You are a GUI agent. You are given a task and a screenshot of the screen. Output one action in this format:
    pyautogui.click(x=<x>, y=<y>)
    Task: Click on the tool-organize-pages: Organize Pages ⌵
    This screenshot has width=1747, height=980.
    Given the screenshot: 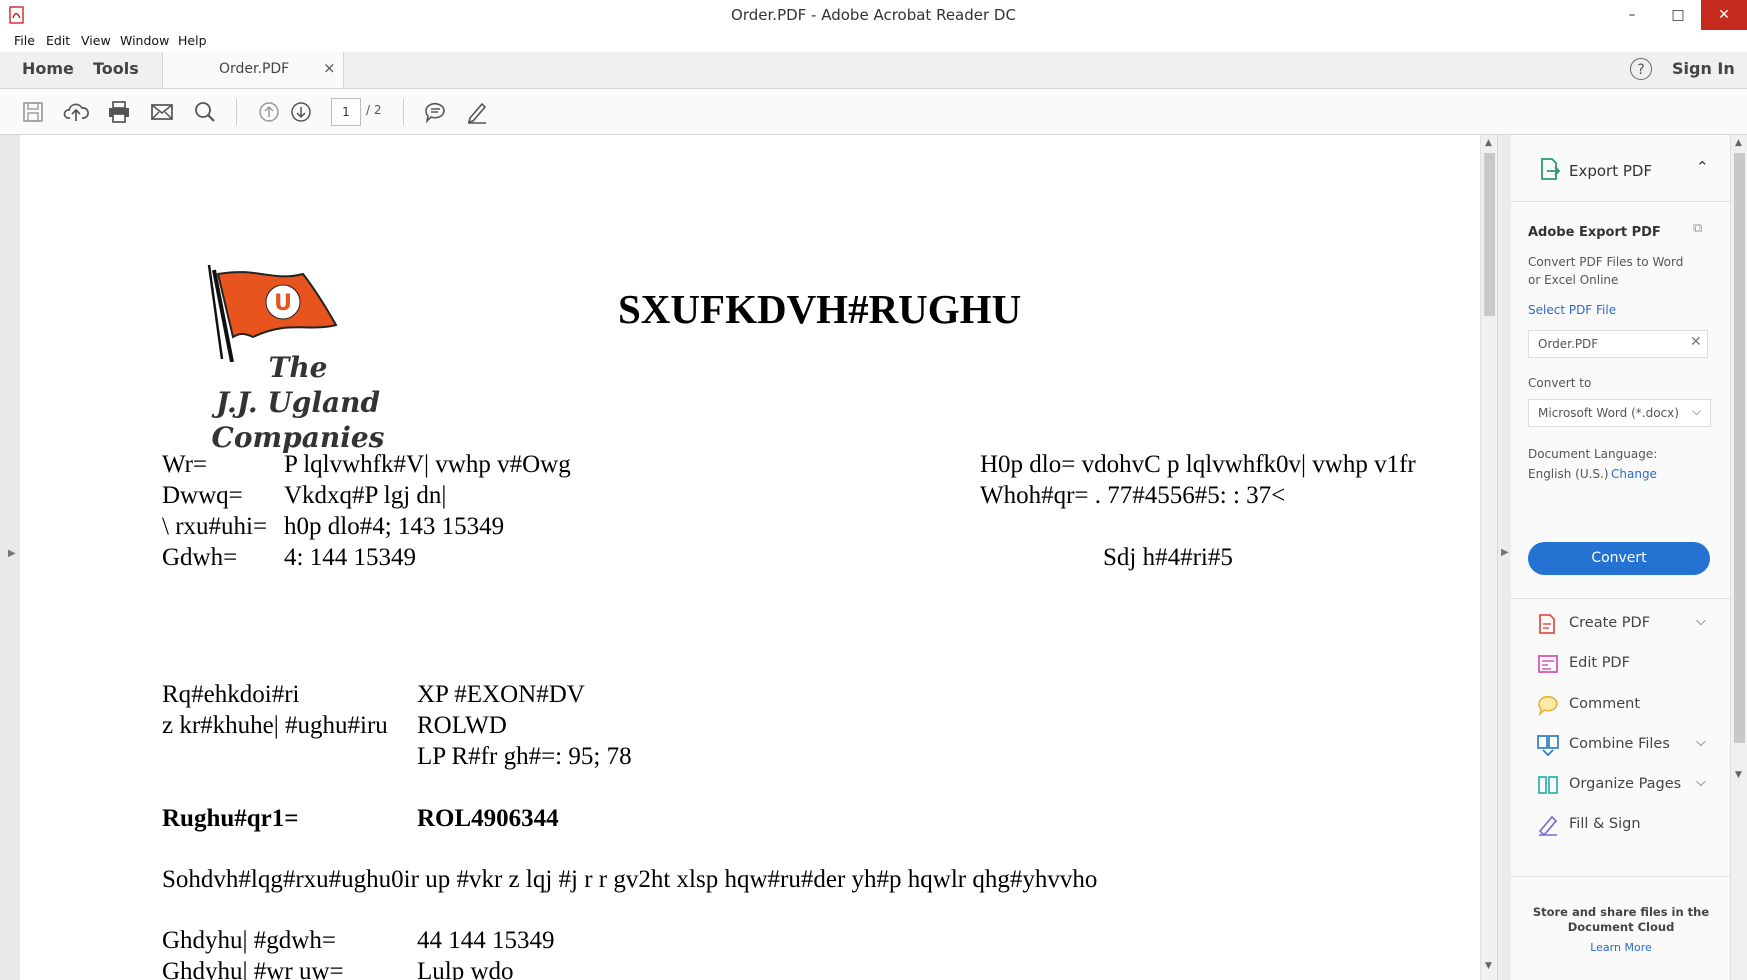 What is the action you would take?
    pyautogui.click(x=1620, y=785)
    